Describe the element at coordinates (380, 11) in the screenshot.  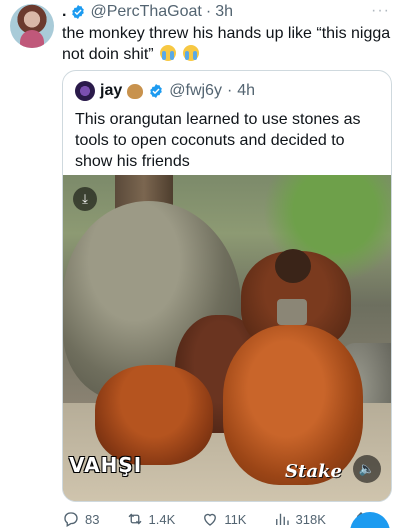
I see `more-dots-icon: ···` at that location.